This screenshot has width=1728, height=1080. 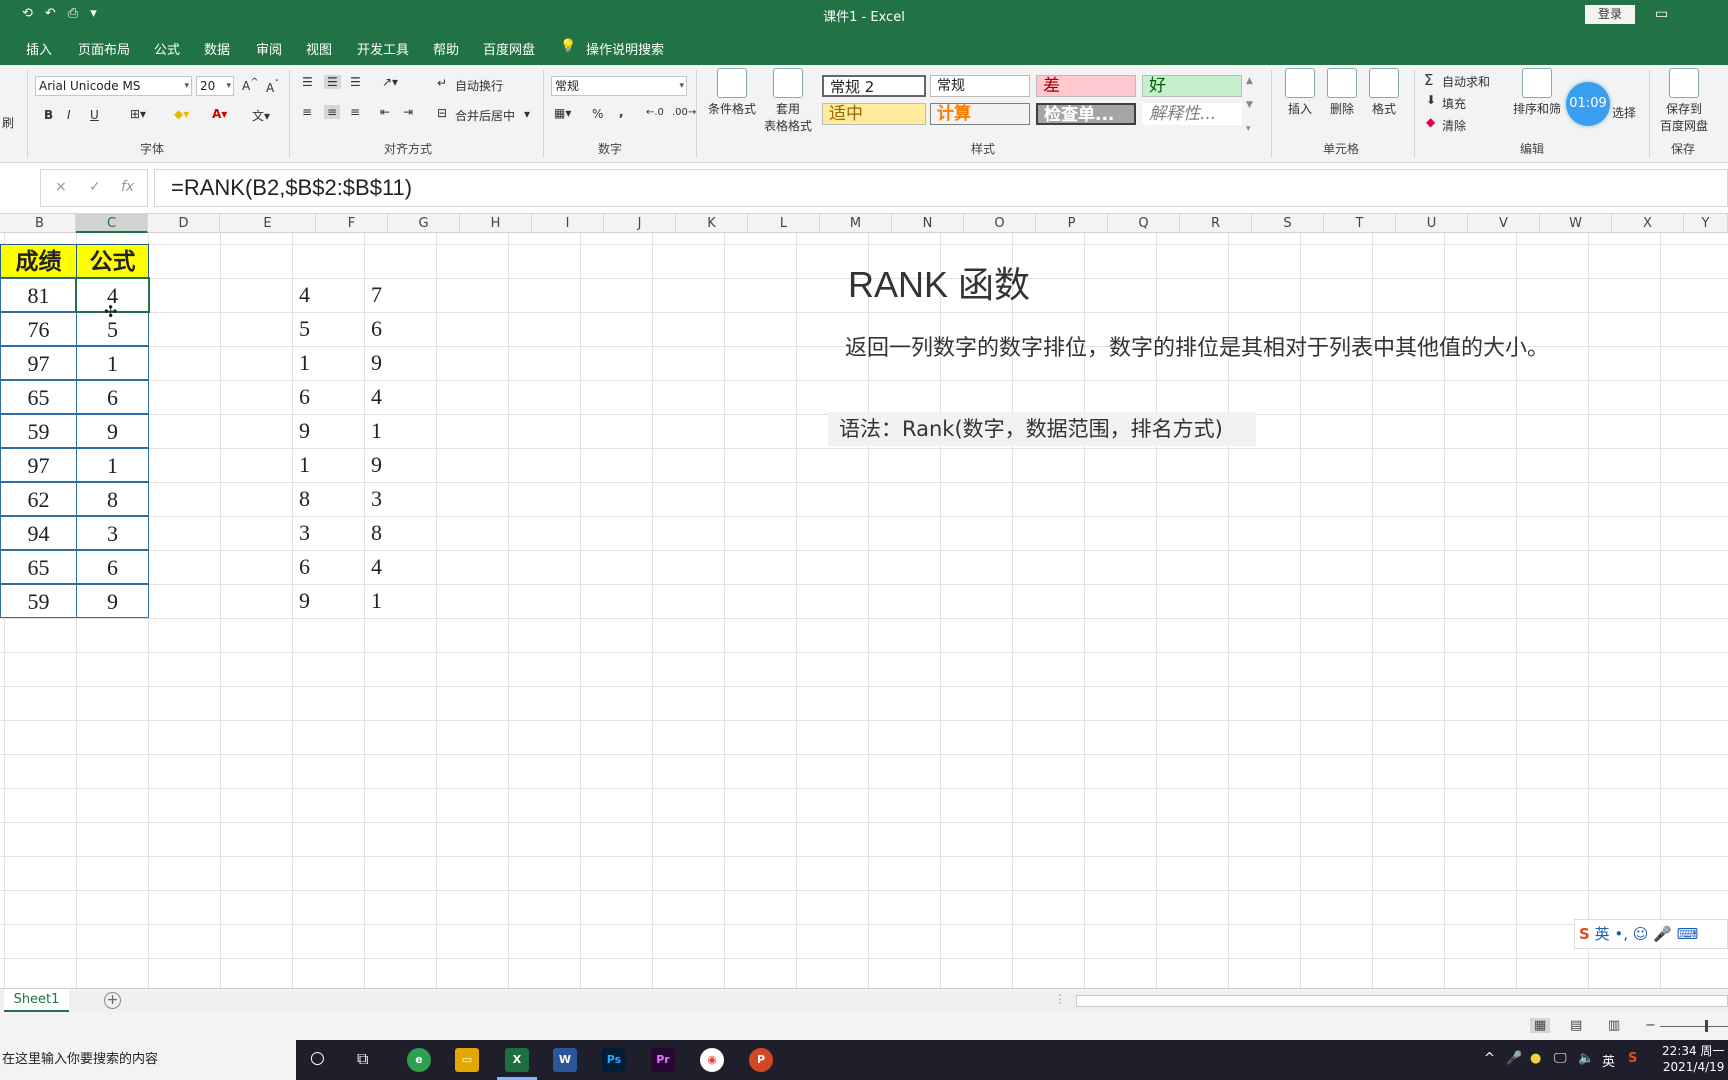 I want to click on input-lang: 英, so click(x=1608, y=1060).